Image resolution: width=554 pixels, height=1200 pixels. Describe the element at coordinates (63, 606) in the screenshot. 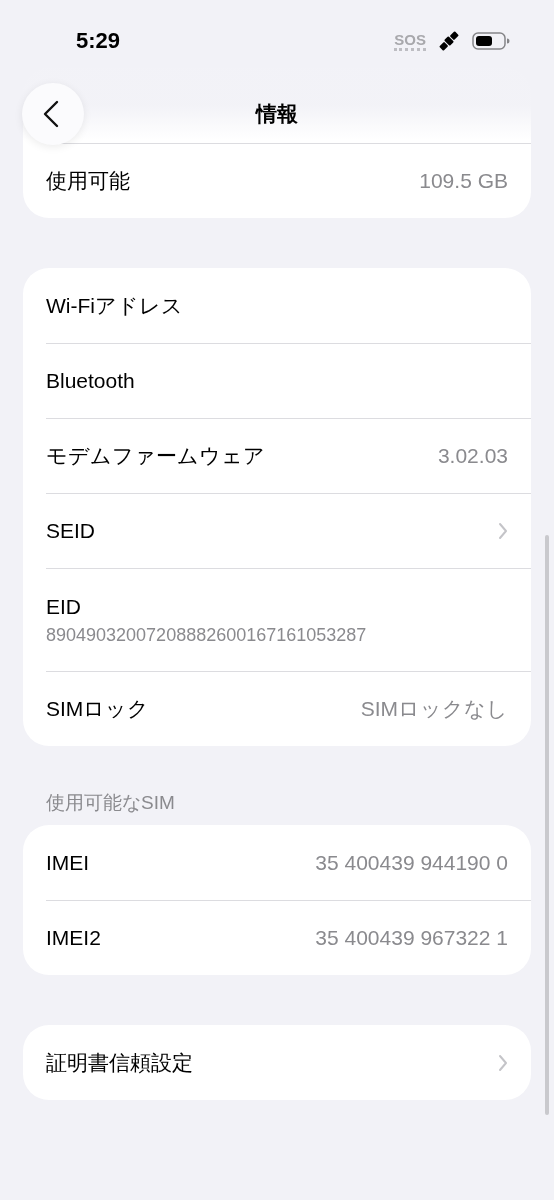

I see `row-label: EID` at that location.